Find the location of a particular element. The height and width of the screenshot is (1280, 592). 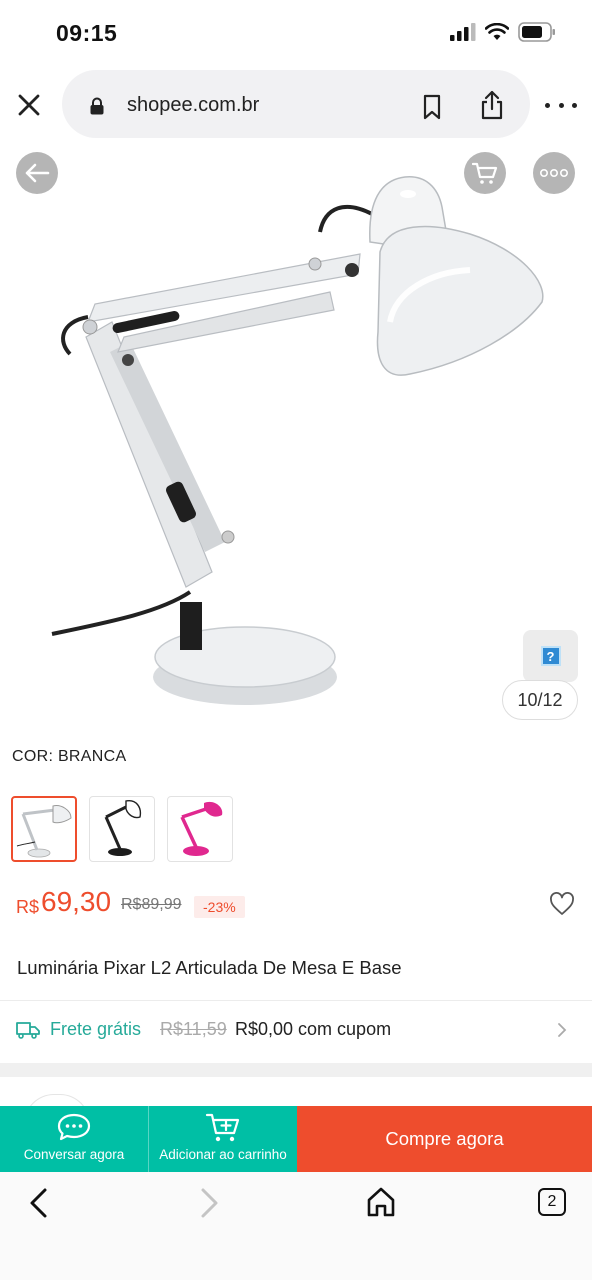

variation-thumb-rosa is located at coordinates (200, 829).